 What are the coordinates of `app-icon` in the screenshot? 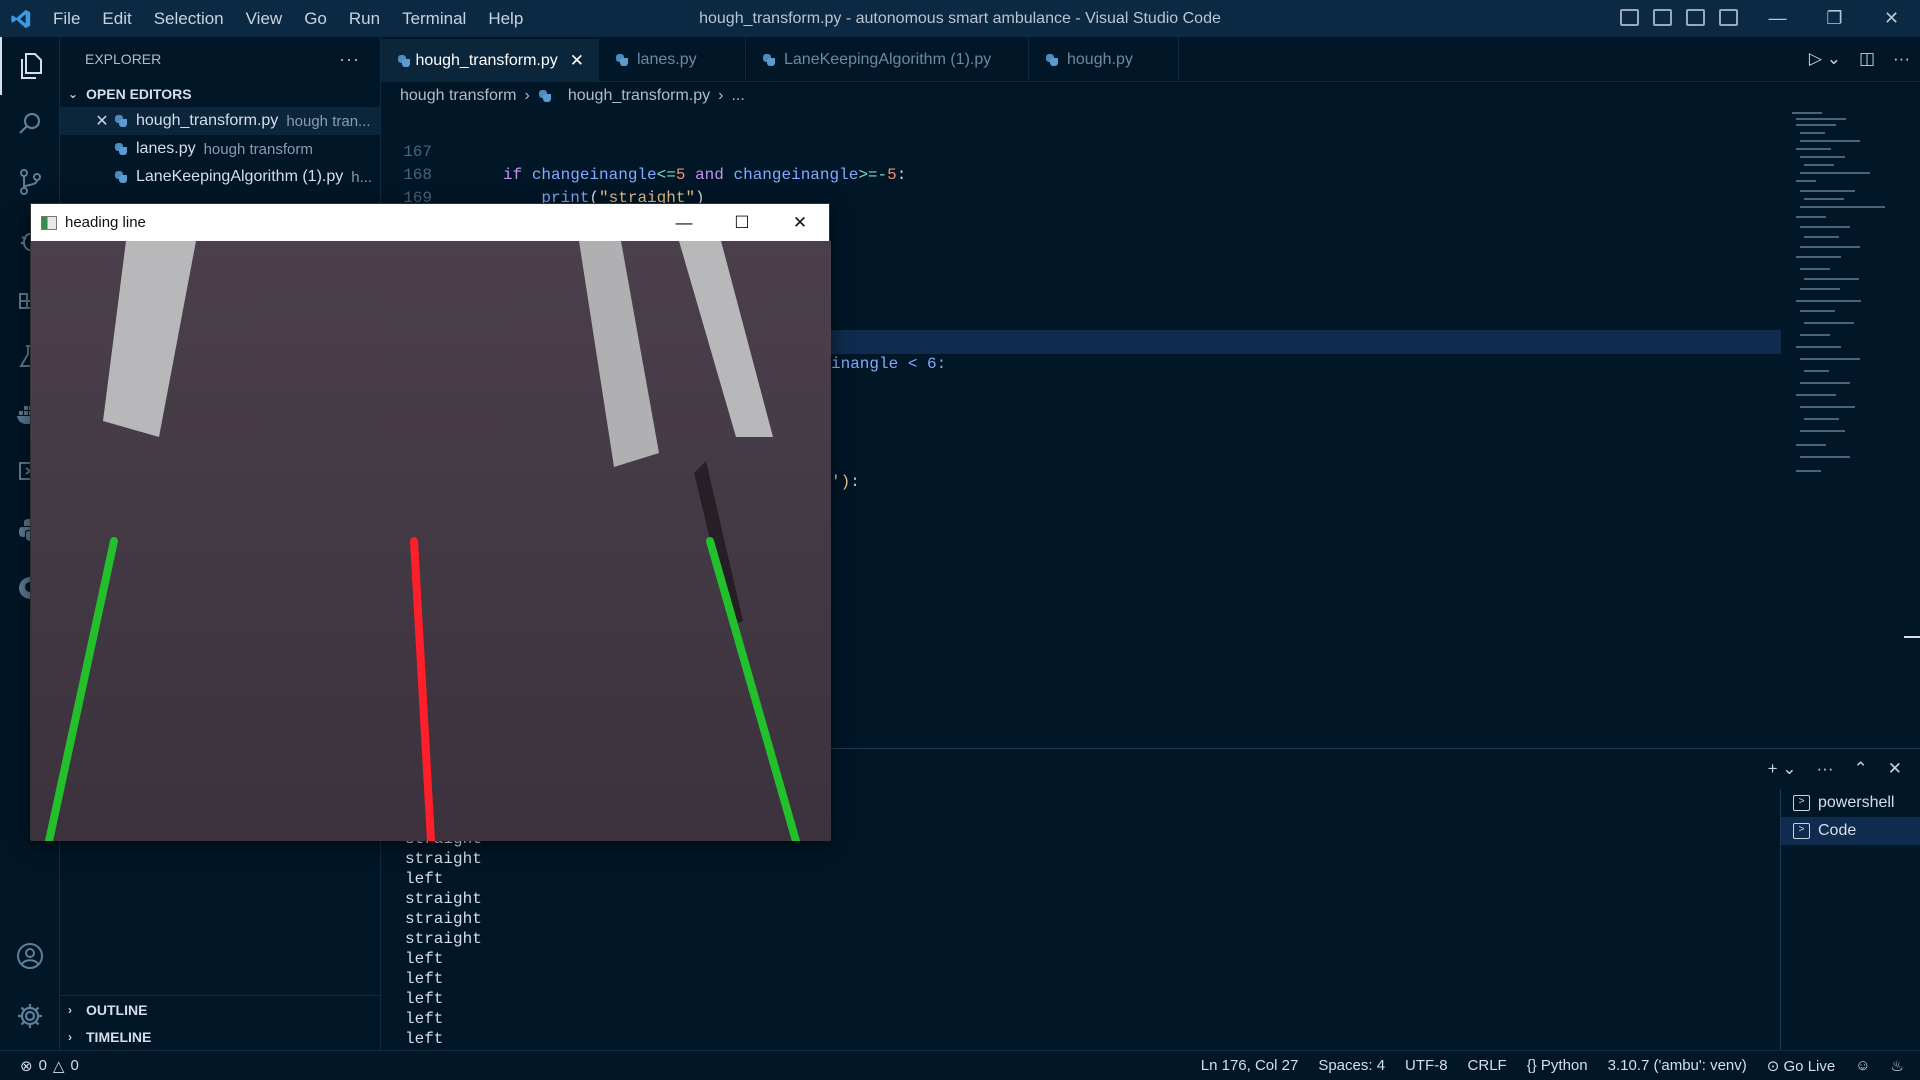 It's located at (49, 222).